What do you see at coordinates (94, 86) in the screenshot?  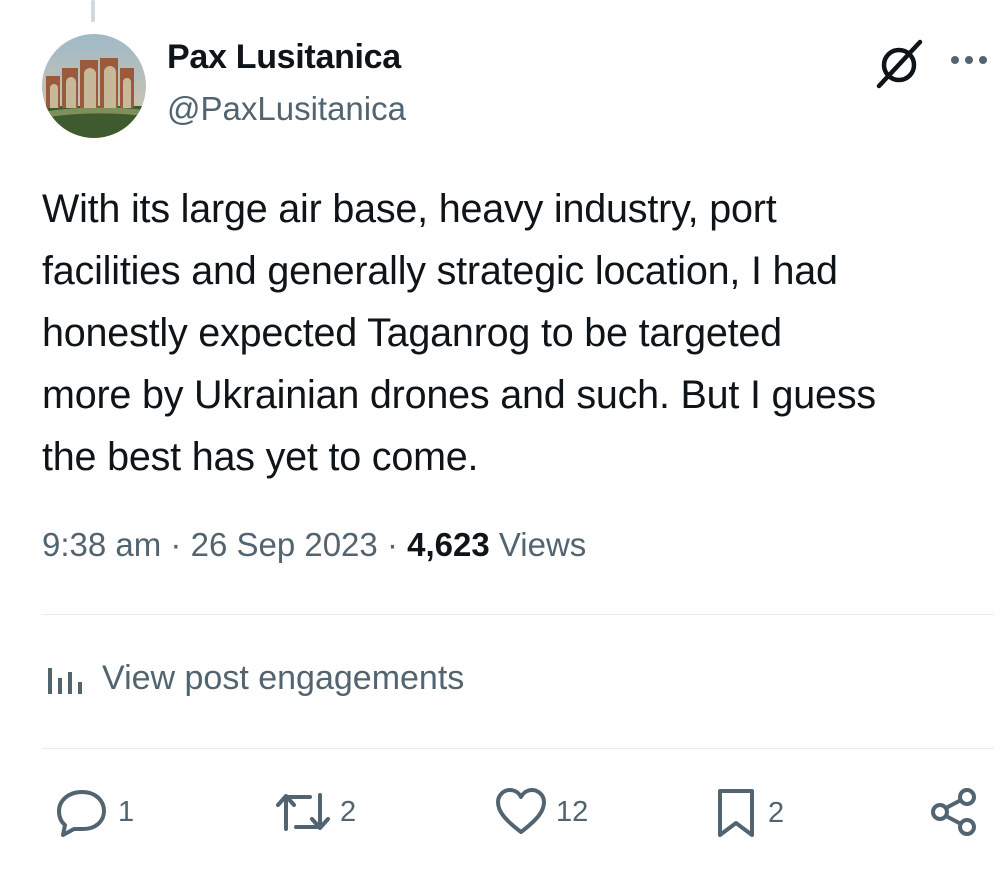 I see `avatar` at bounding box center [94, 86].